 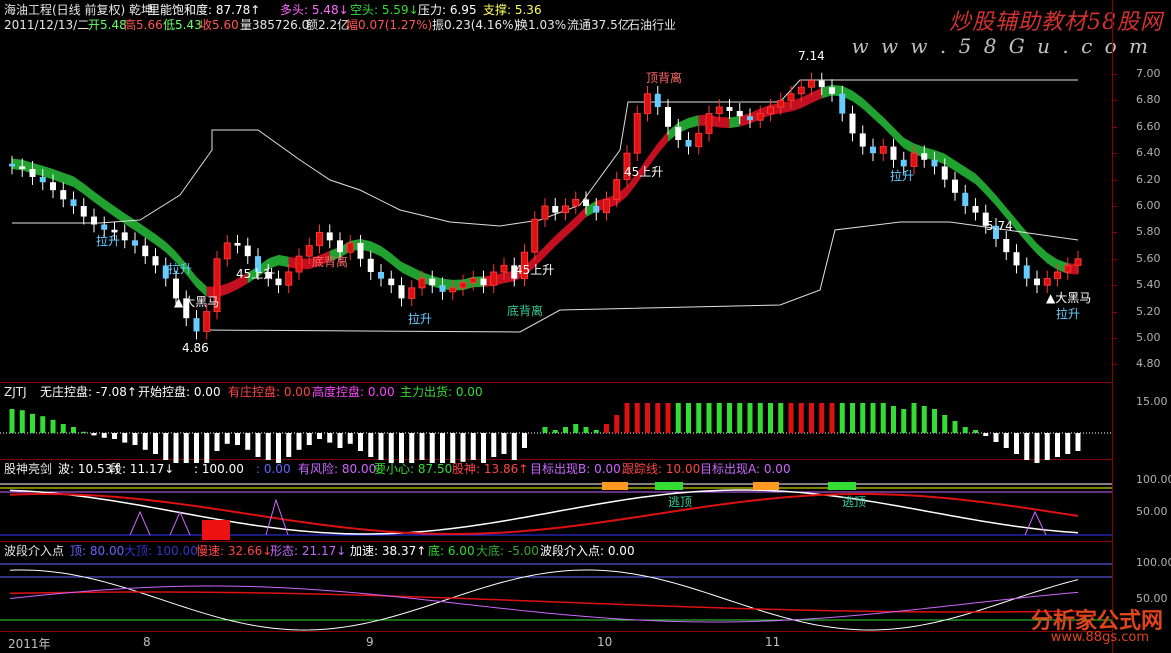 I want to click on chart-annotation: 45上升, so click(x=255, y=274).